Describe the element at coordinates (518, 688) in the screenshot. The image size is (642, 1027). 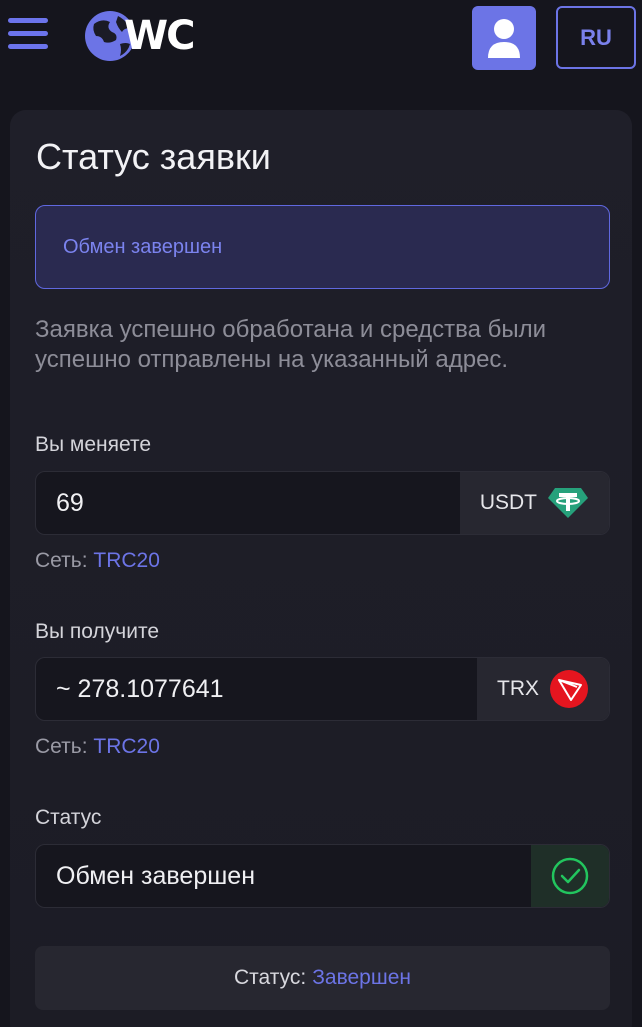
I see `receive-currency-label: TRX` at that location.